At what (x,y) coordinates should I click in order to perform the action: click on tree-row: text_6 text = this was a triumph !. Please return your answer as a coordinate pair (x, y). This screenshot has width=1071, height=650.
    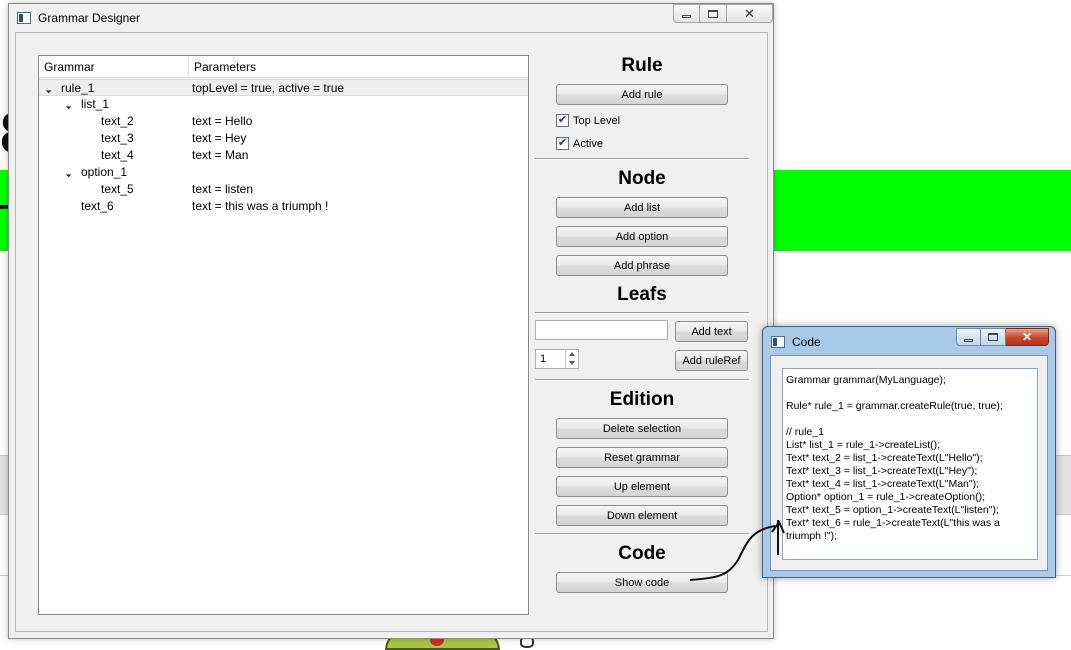
    Looking at the image, I should click on (283, 206).